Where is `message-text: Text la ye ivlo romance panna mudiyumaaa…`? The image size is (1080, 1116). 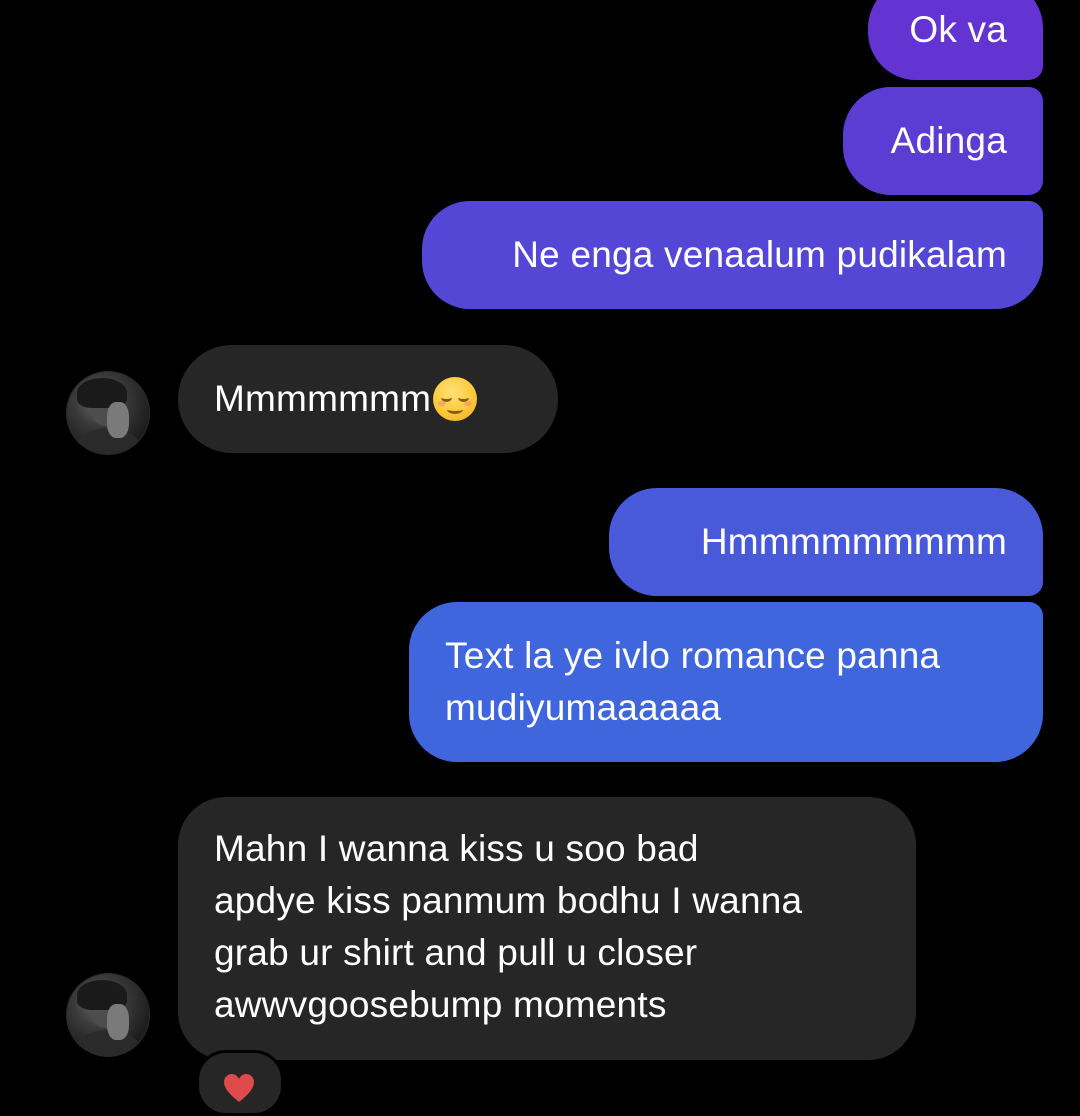
message-text: Text la ye ivlo romance panna mudiyumaaa… is located at coordinates (693, 681).